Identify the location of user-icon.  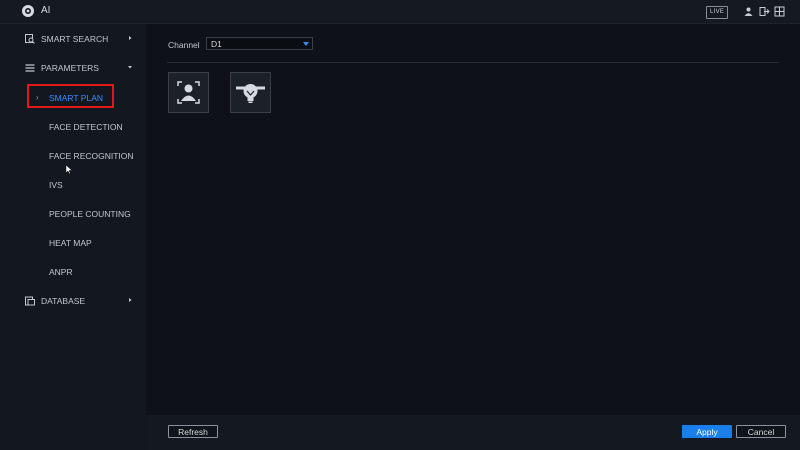
(748, 11).